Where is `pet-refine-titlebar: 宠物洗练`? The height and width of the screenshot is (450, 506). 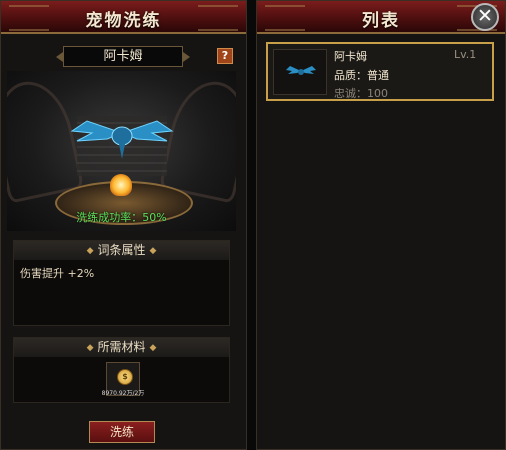
pet-refine-titlebar: 宠物洗练 is located at coordinates (123, 17).